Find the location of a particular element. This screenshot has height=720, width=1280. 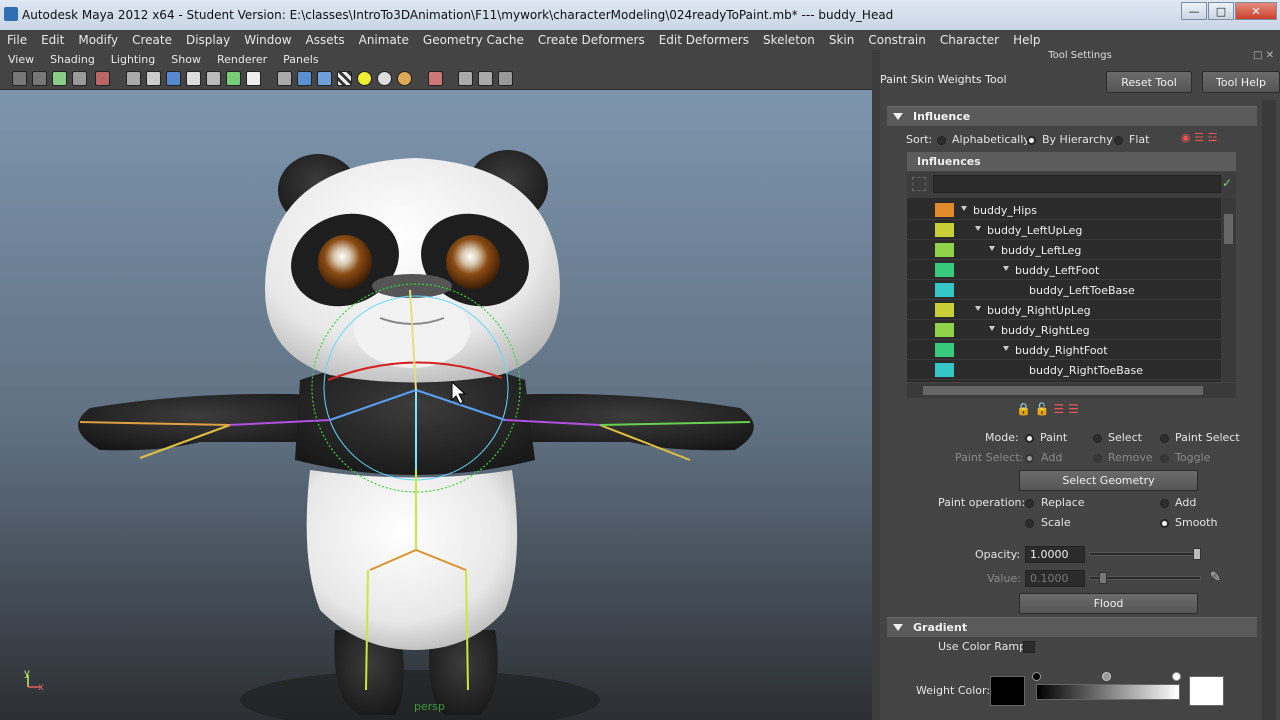

menu-edit-deformers: Edit Deformers is located at coordinates (704, 40).